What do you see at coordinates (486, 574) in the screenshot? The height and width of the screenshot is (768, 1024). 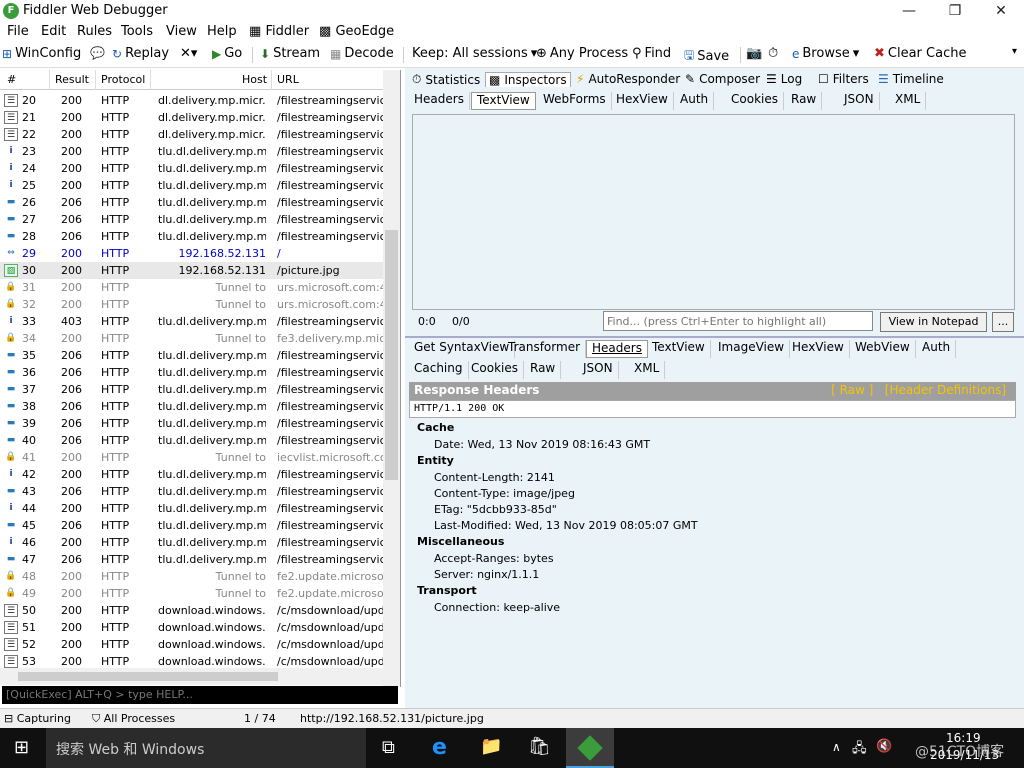 I see `header-item: Server: nginx/1.1.1` at bounding box center [486, 574].